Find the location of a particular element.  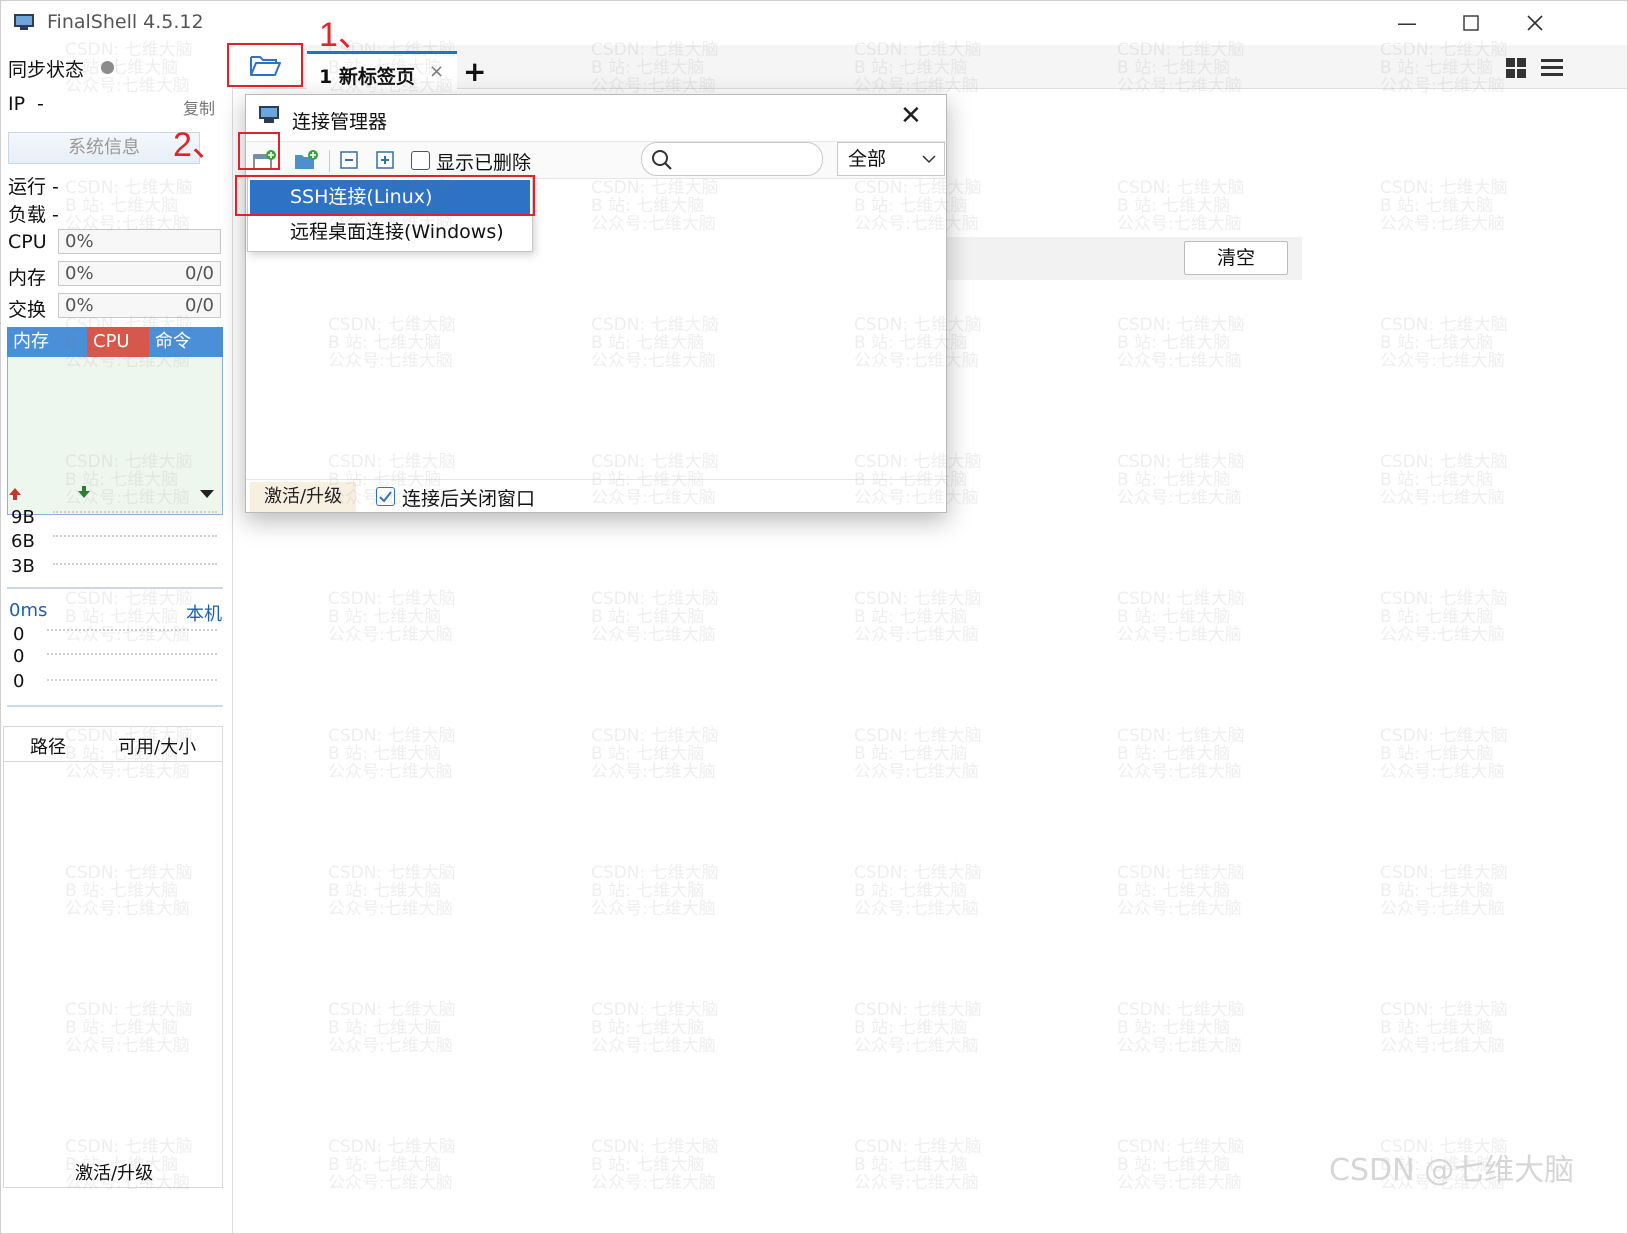

system-info-button: 系统信息 is located at coordinates (104, 148).